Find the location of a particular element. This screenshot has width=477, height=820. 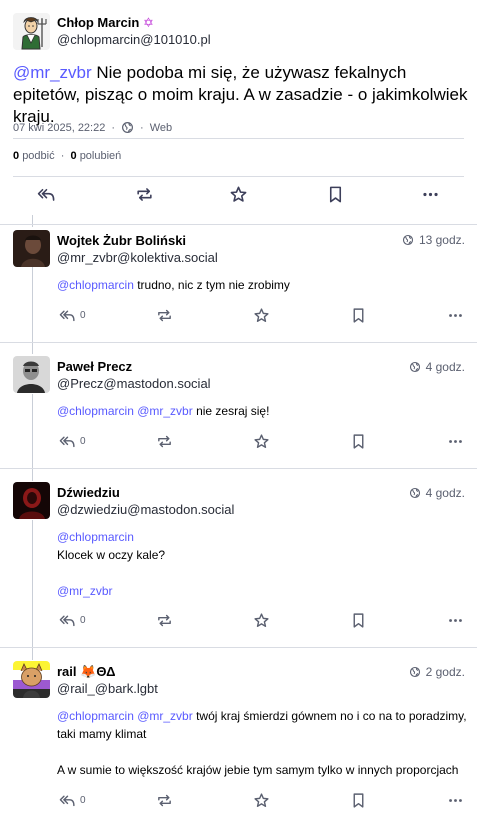

boosts-count: 0 podbić is located at coordinates (34, 156).